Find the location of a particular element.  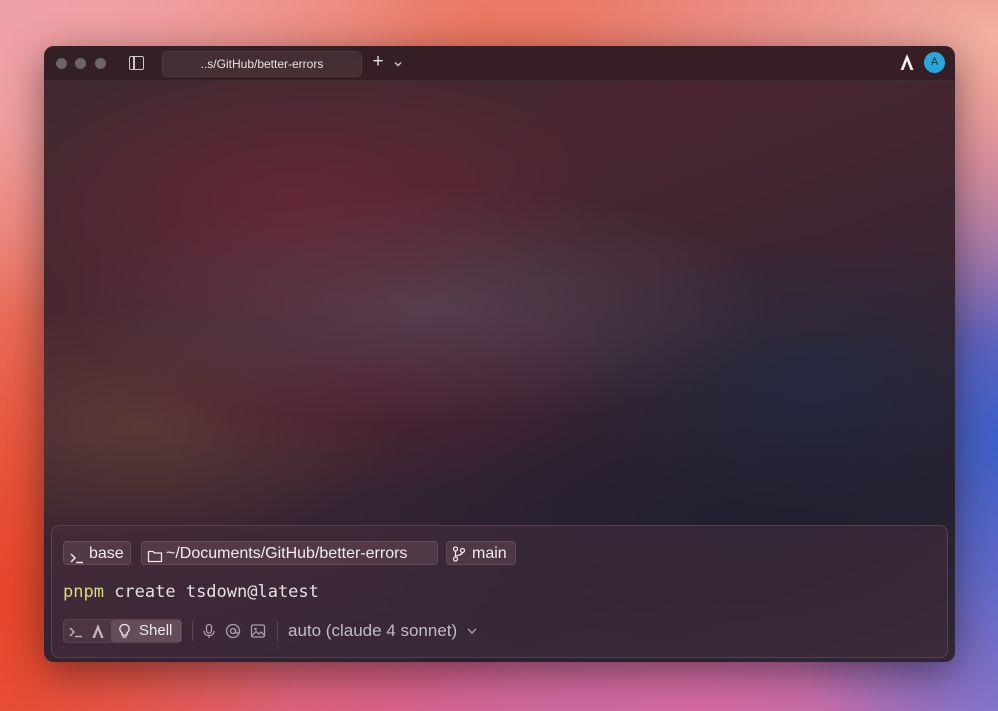

sidebar-toggle-icon is located at coordinates (136, 63).